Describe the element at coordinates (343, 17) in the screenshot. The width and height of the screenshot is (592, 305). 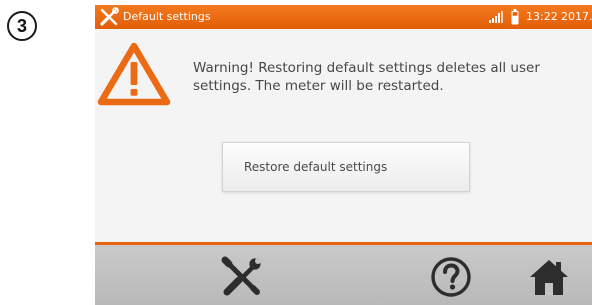
I see `title-bar: Default settings 13:22 2017.10.26` at that location.